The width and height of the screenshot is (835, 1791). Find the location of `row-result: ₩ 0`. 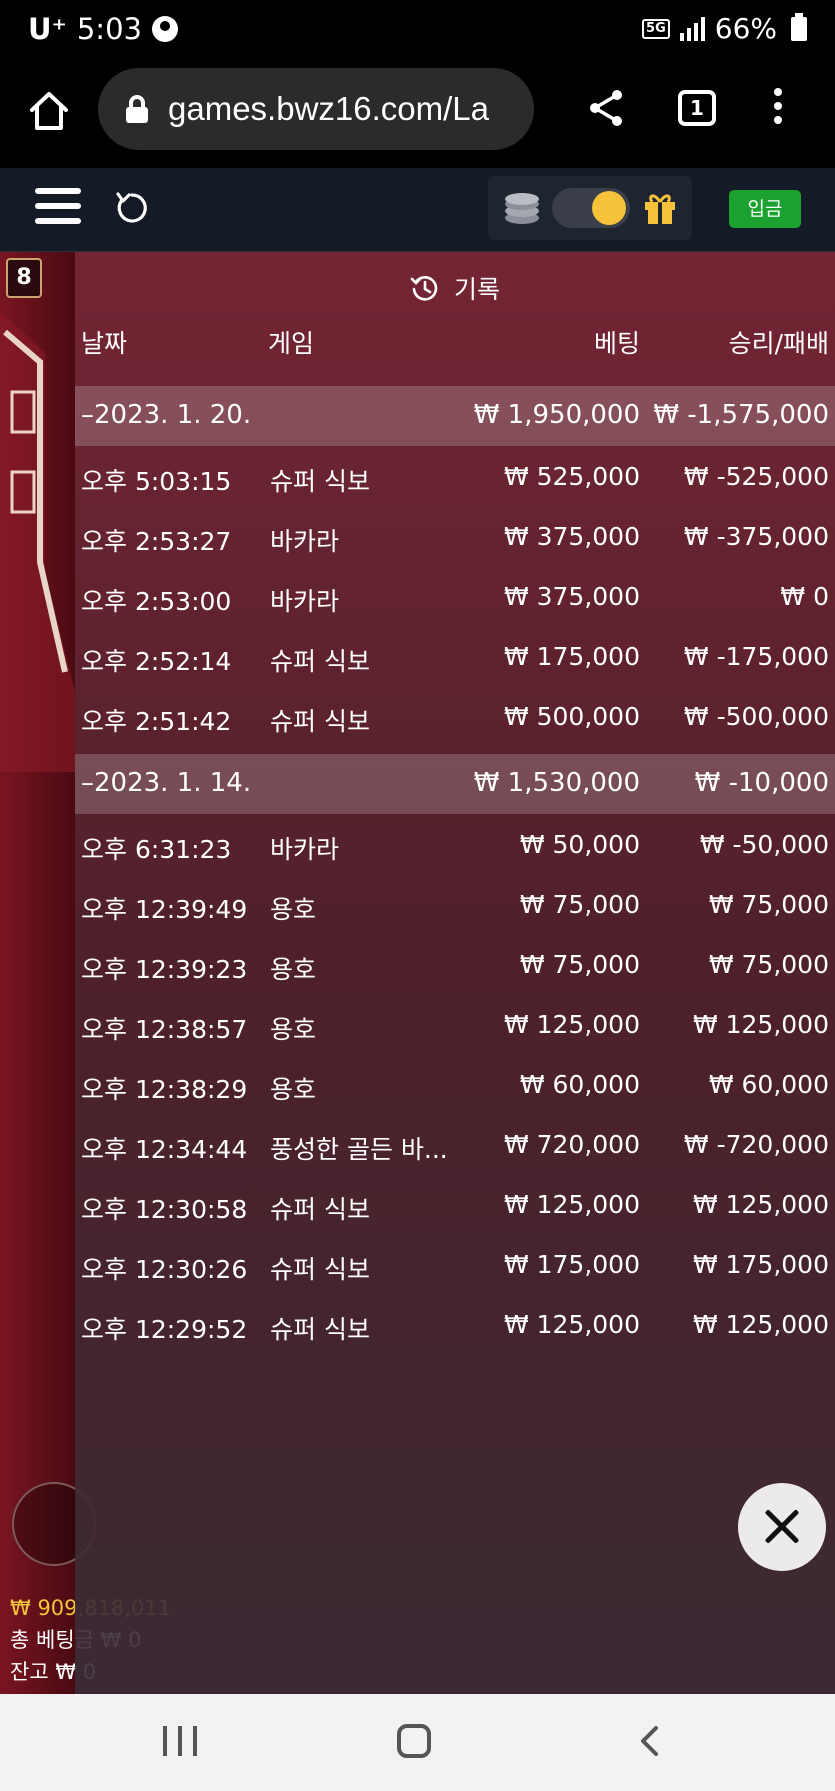

row-result: ₩ 0 is located at coordinates (804, 596).